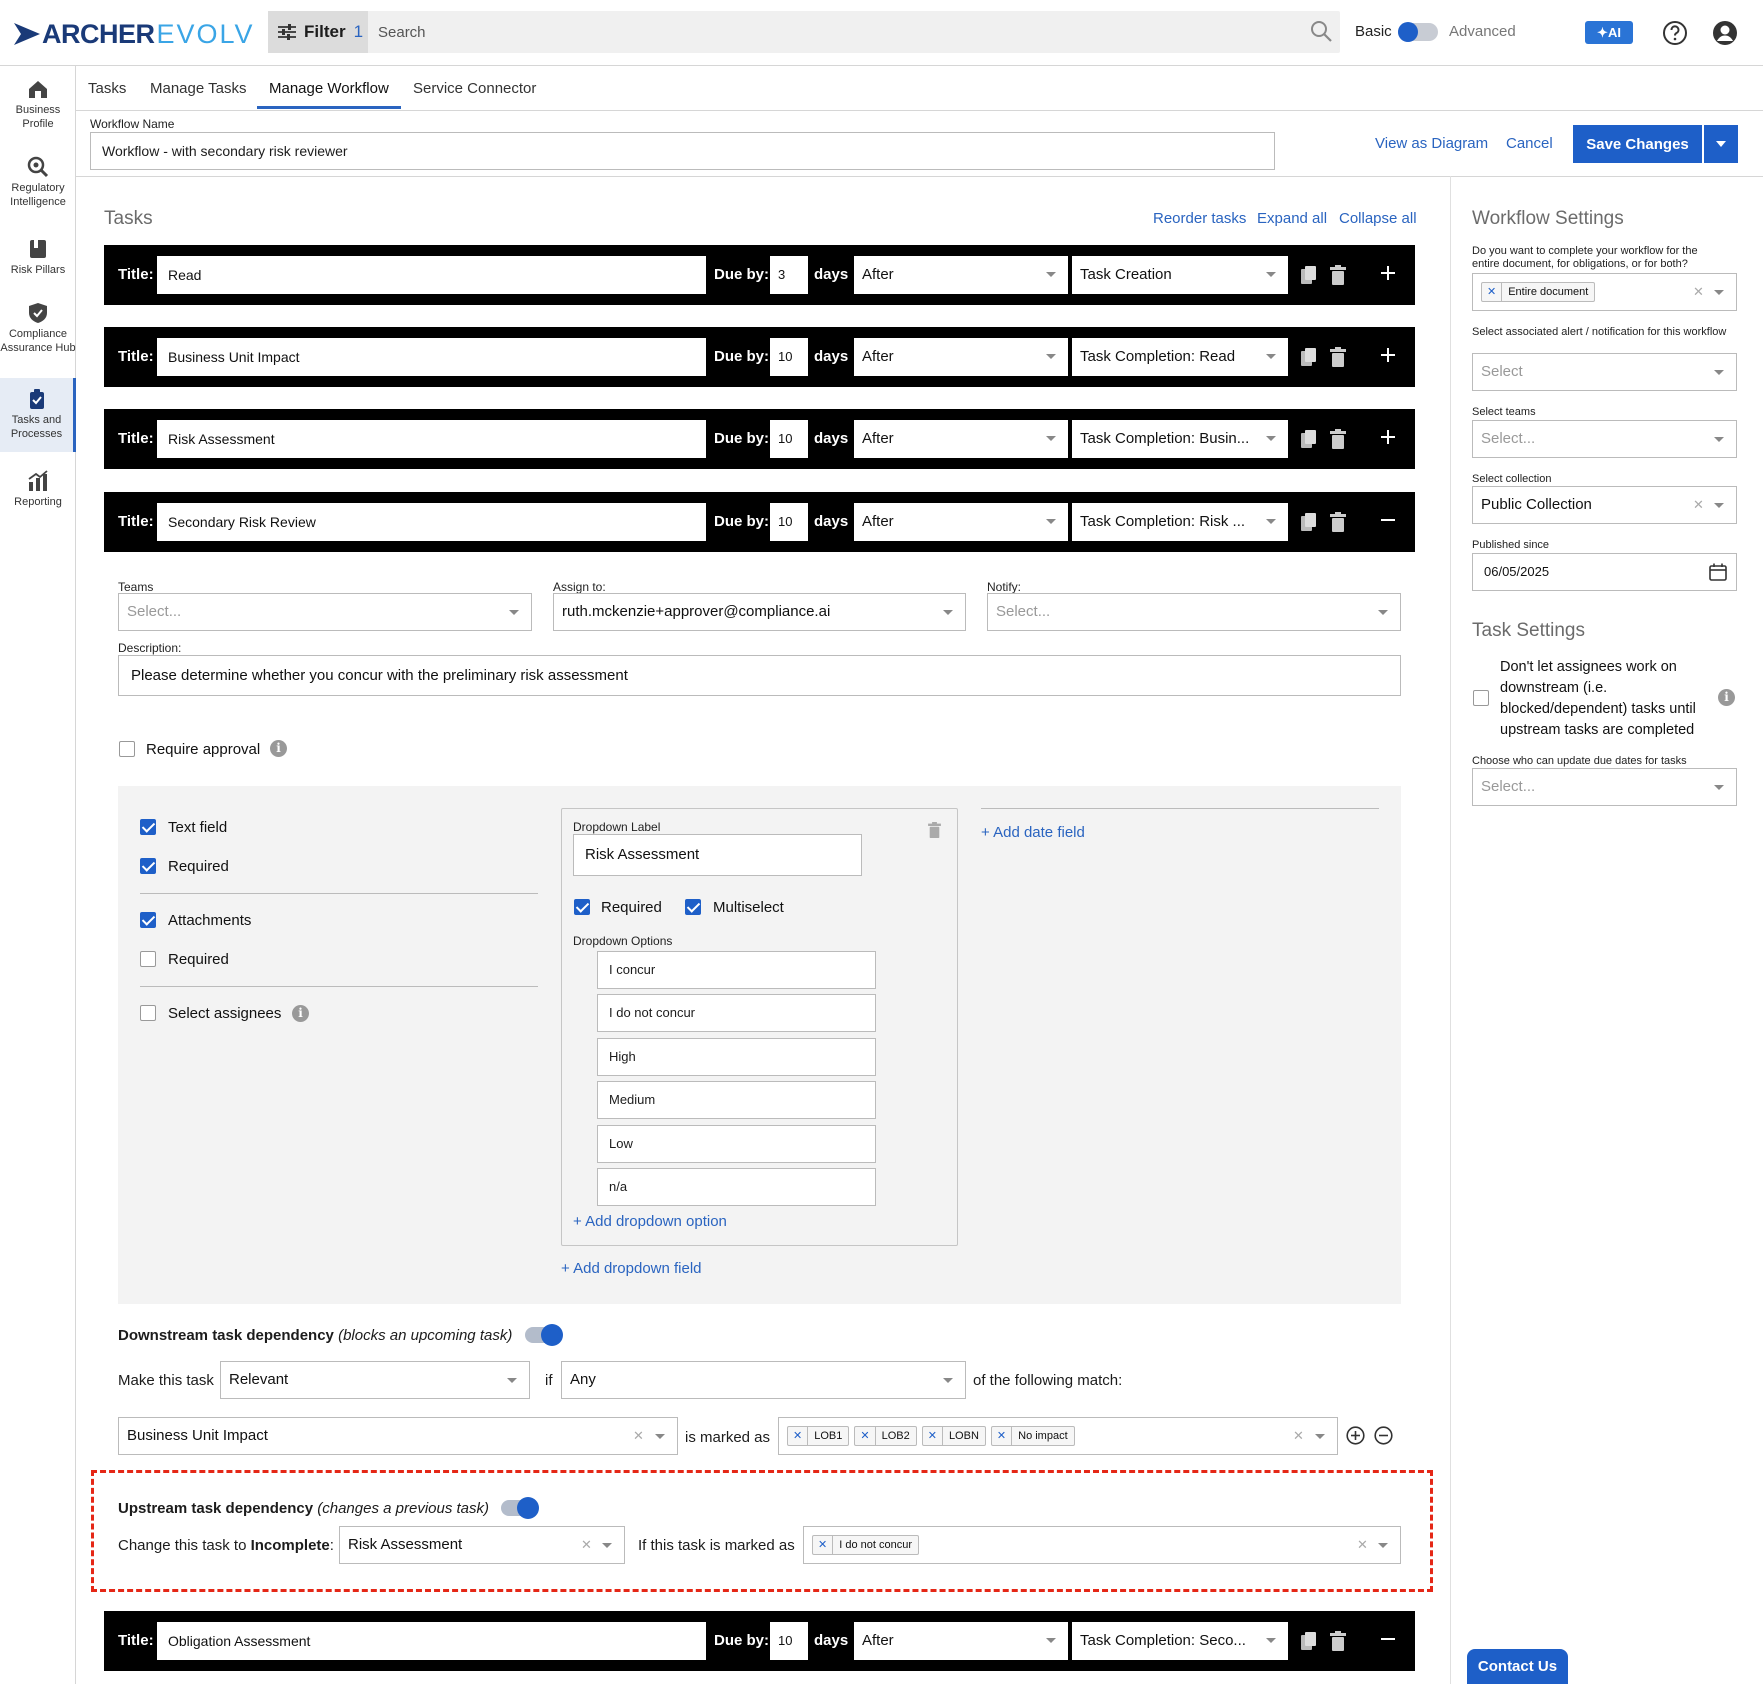  I want to click on block-downstream-checkbox, so click(1481, 698).